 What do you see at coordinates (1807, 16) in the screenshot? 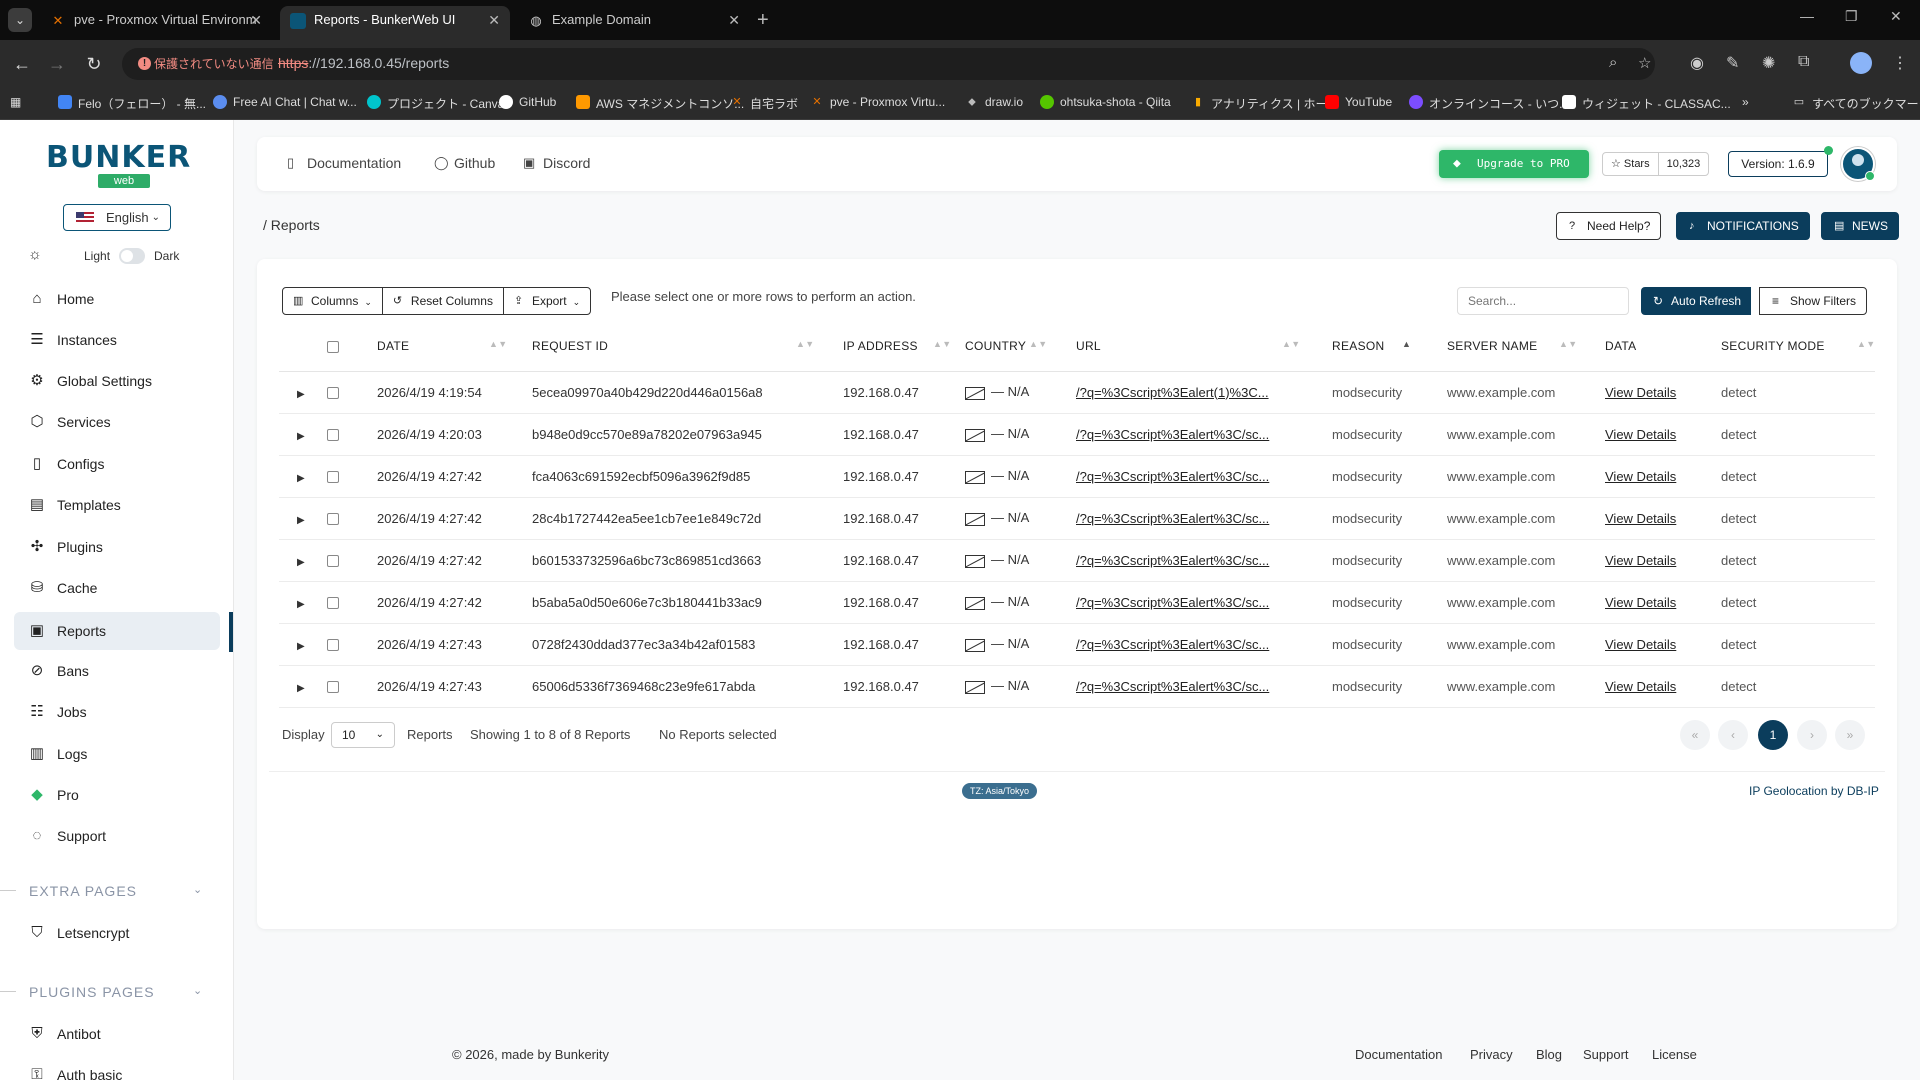
I see `minimize-icon: —` at bounding box center [1807, 16].